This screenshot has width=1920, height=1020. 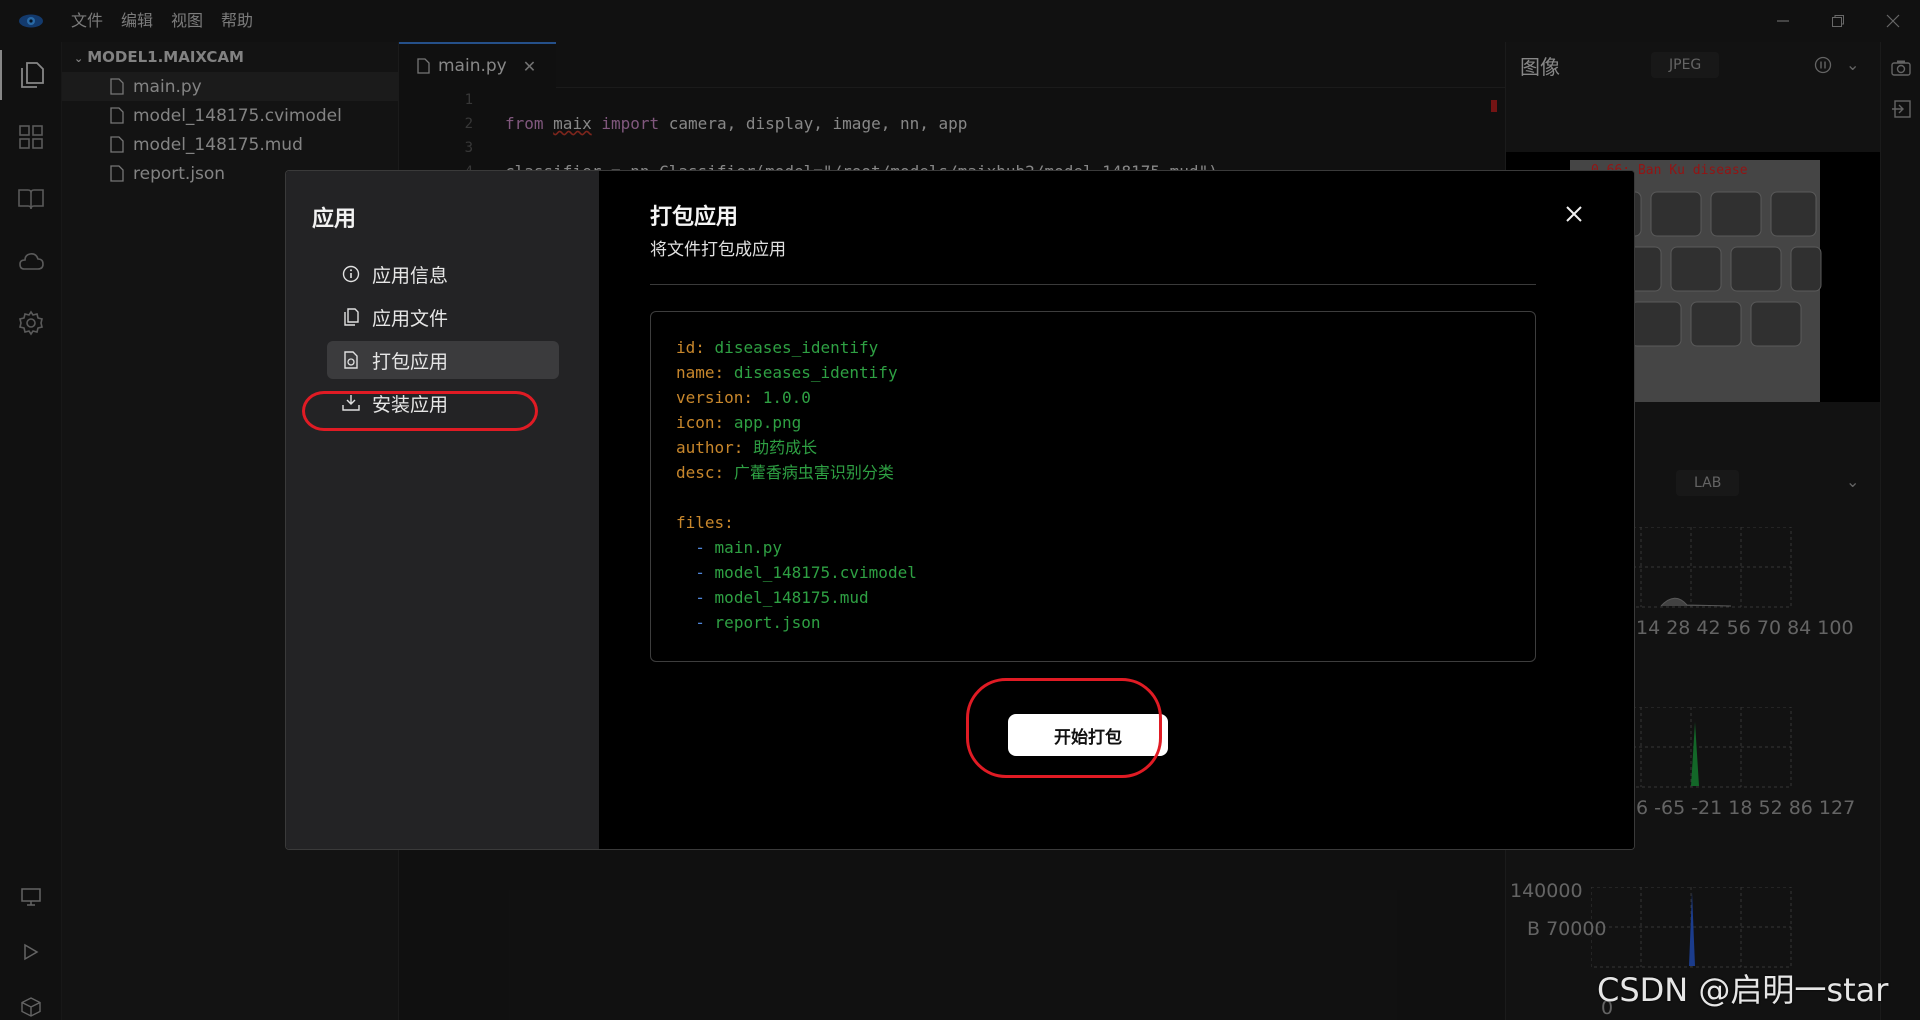 I want to click on sidebar-title: 应用, so click(x=334, y=219).